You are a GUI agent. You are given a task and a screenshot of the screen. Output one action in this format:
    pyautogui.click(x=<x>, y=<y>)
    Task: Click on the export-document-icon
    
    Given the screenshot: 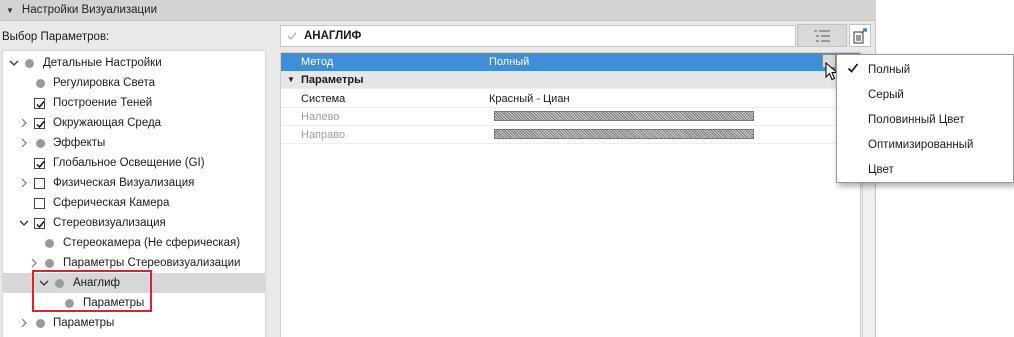 What is the action you would take?
    pyautogui.click(x=860, y=35)
    